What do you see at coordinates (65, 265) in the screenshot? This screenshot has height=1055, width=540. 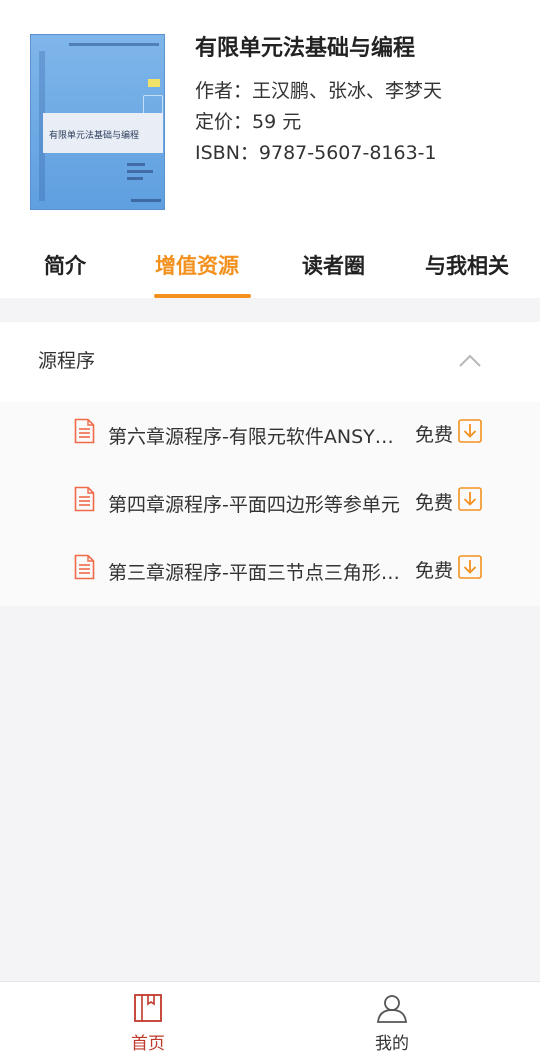 I see `tab-intro: 简介` at bounding box center [65, 265].